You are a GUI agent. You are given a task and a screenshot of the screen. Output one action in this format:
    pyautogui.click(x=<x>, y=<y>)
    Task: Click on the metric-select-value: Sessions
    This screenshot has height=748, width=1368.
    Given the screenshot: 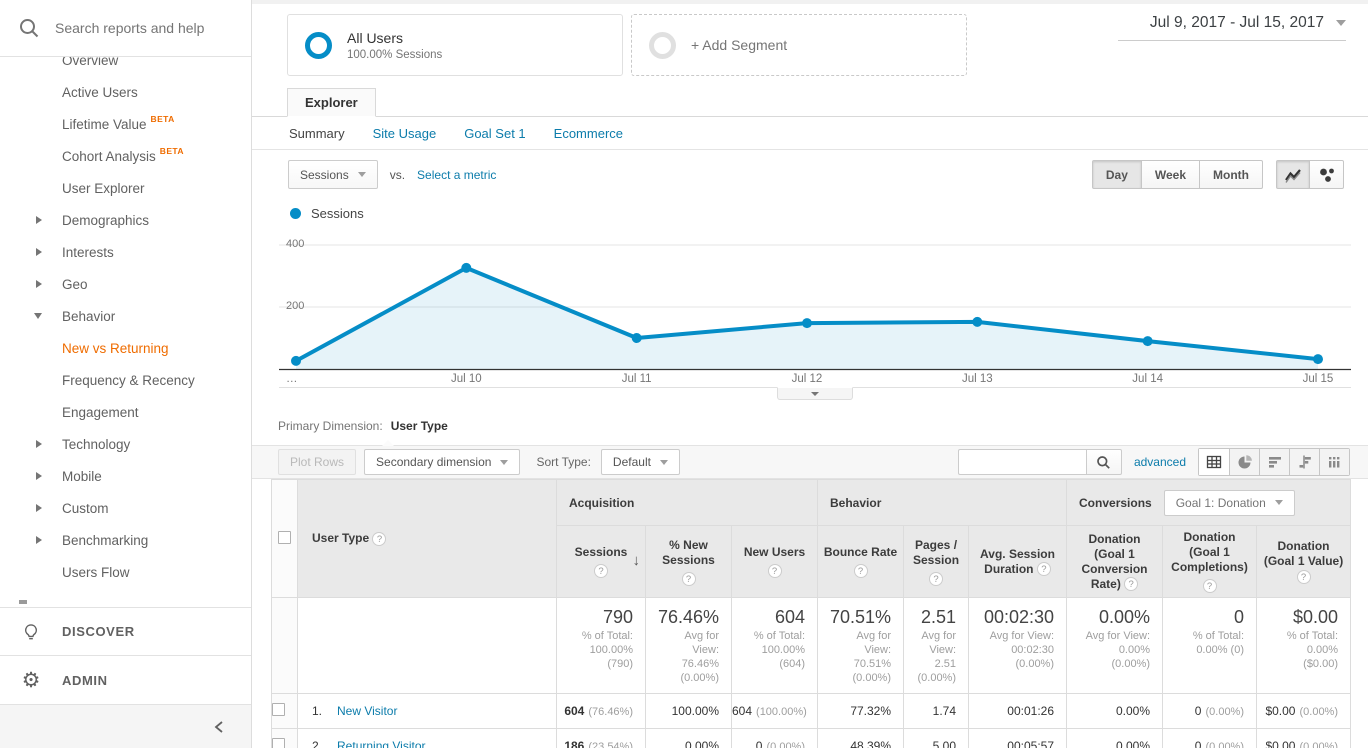 What is the action you would take?
    pyautogui.click(x=324, y=174)
    